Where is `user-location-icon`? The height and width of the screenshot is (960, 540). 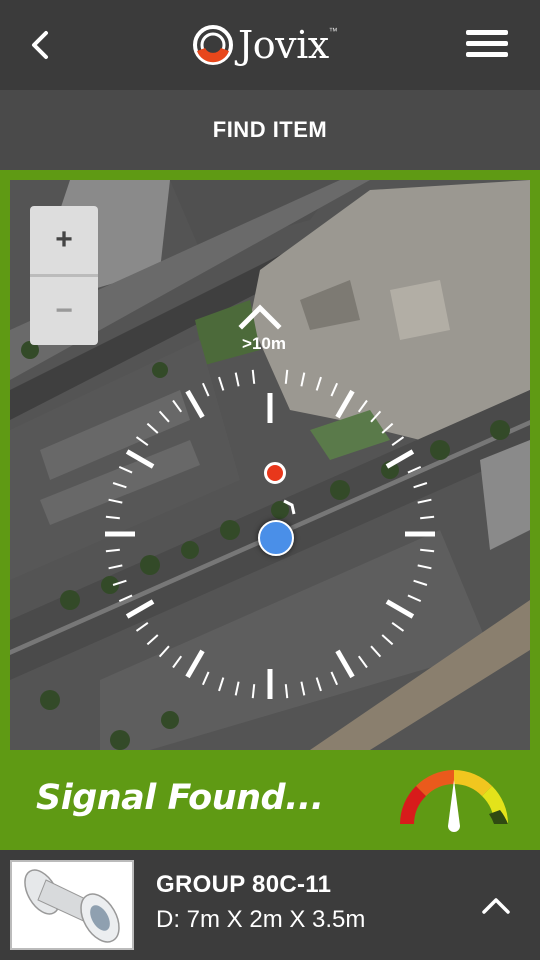 user-location-icon is located at coordinates (276, 538).